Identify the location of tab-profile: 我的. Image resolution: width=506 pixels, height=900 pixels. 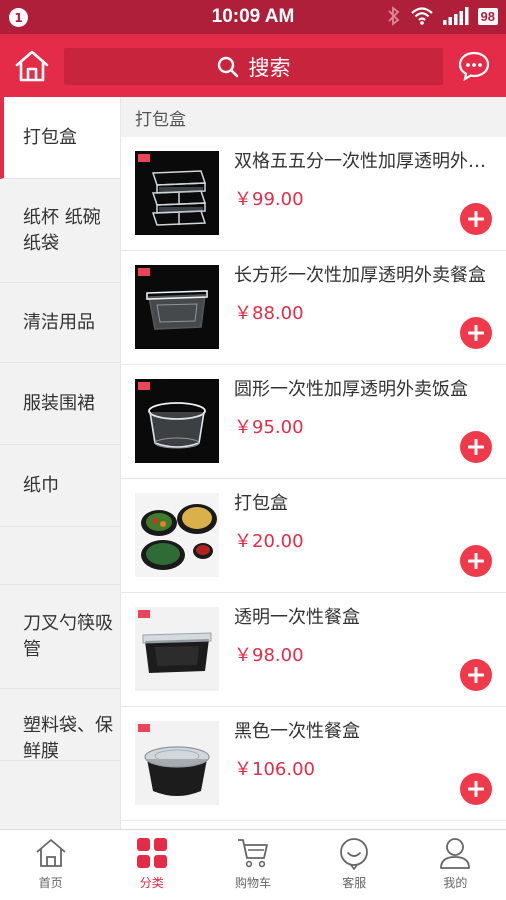
(455, 865).